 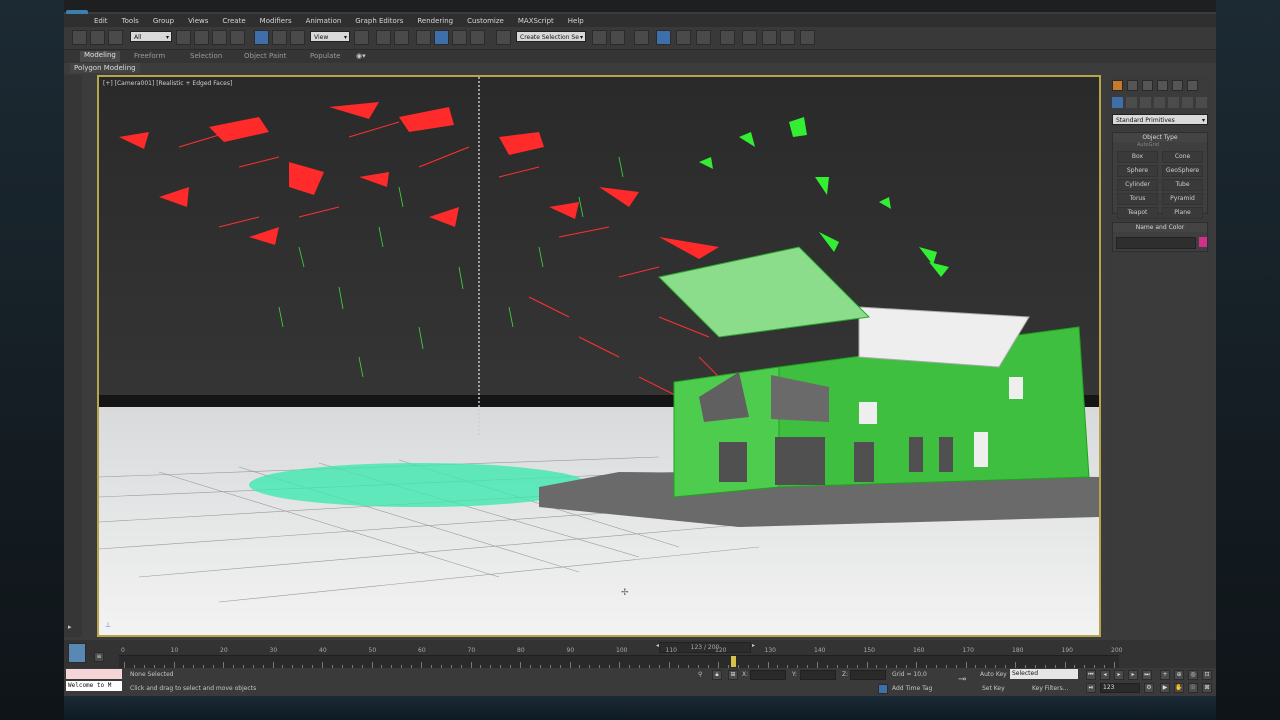 I want to click on tab-freeform: Freeform, so click(x=149, y=56).